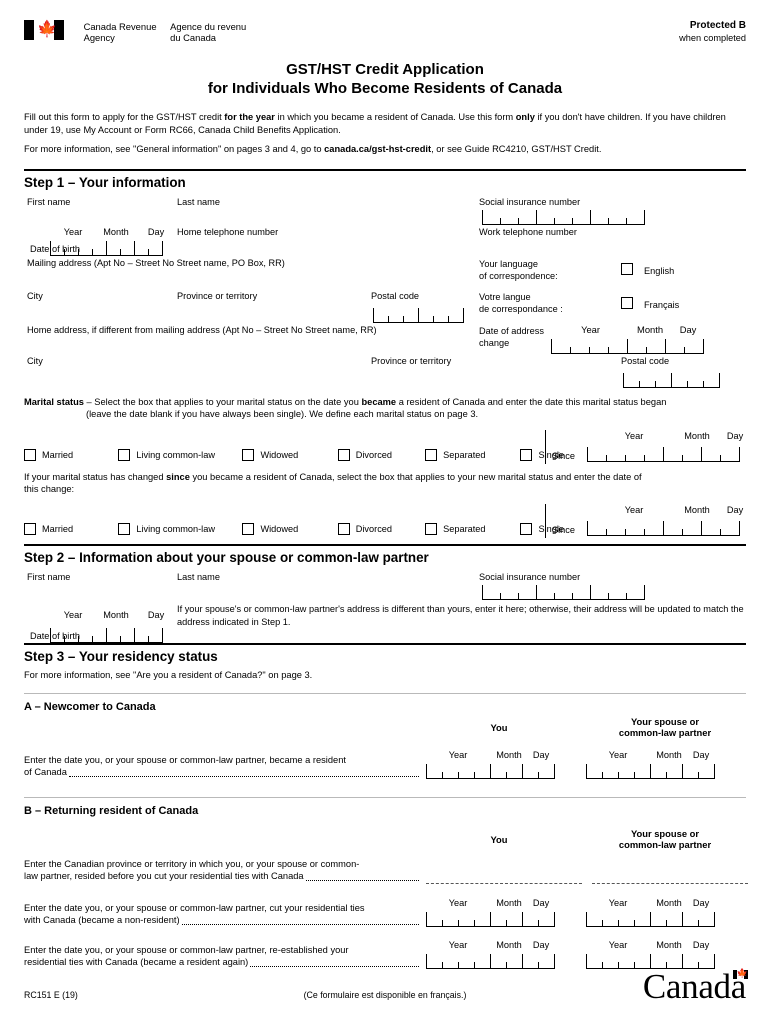 The image size is (770, 1024). Describe the element at coordinates (670, 883) in the screenshot. I see `b-q1-spouse-input` at that location.